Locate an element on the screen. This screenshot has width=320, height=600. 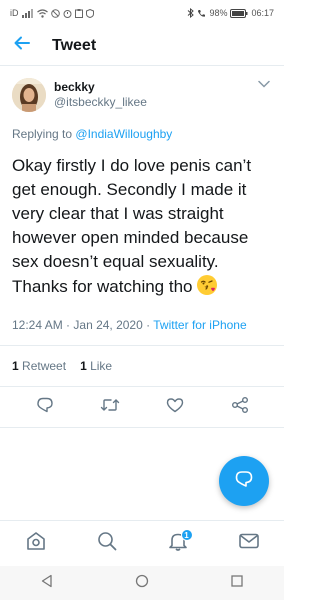
battery-percent: 98% is located at coordinates (218, 13).